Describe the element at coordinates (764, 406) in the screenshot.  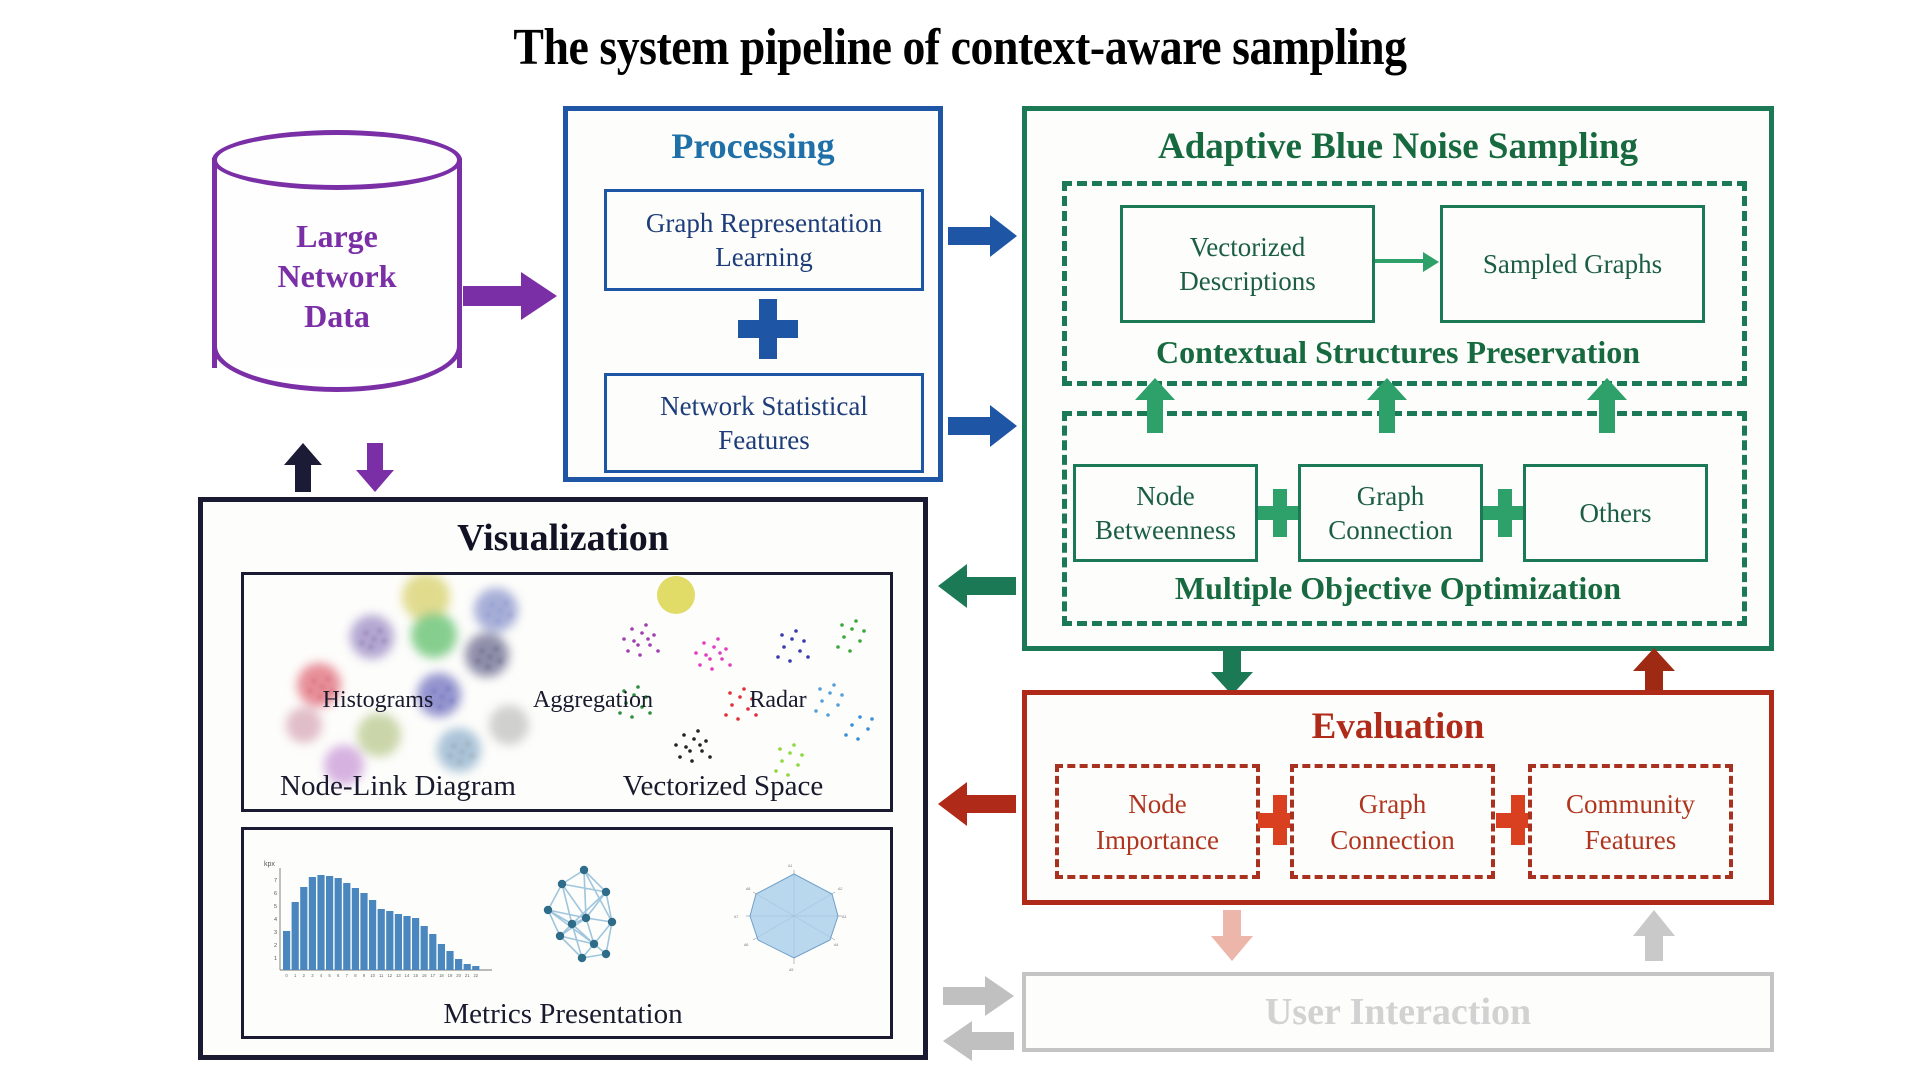
I see `proc2-line-1: Network Statistical` at that location.